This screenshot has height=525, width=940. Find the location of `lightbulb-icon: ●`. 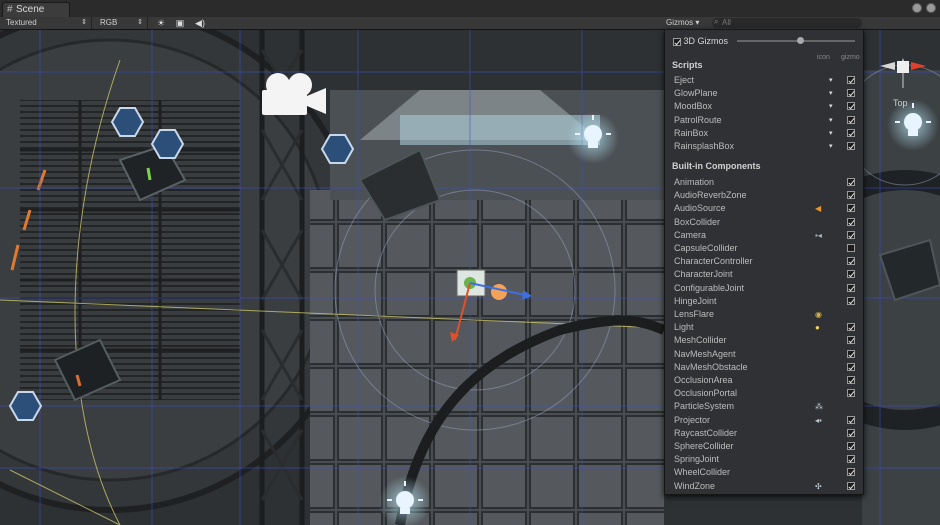

lightbulb-icon: ● is located at coordinates (817, 327).